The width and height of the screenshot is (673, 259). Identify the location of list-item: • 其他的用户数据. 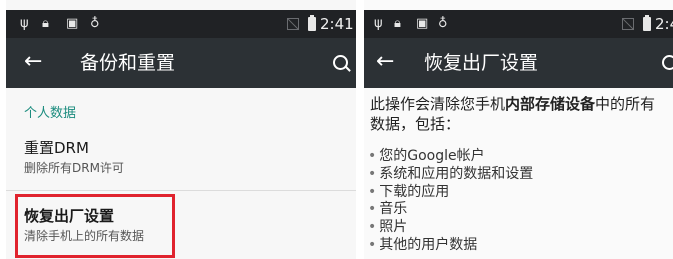
(423, 244).